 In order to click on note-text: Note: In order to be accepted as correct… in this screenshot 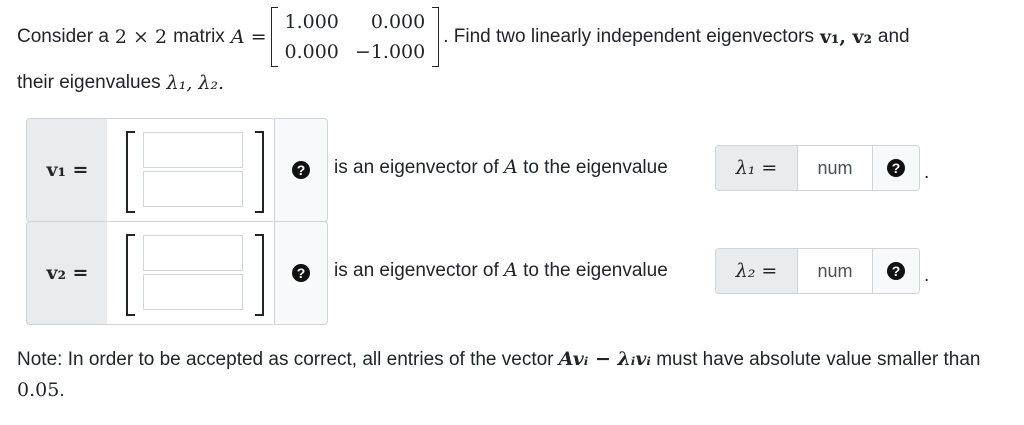, I will do `click(499, 374)`.